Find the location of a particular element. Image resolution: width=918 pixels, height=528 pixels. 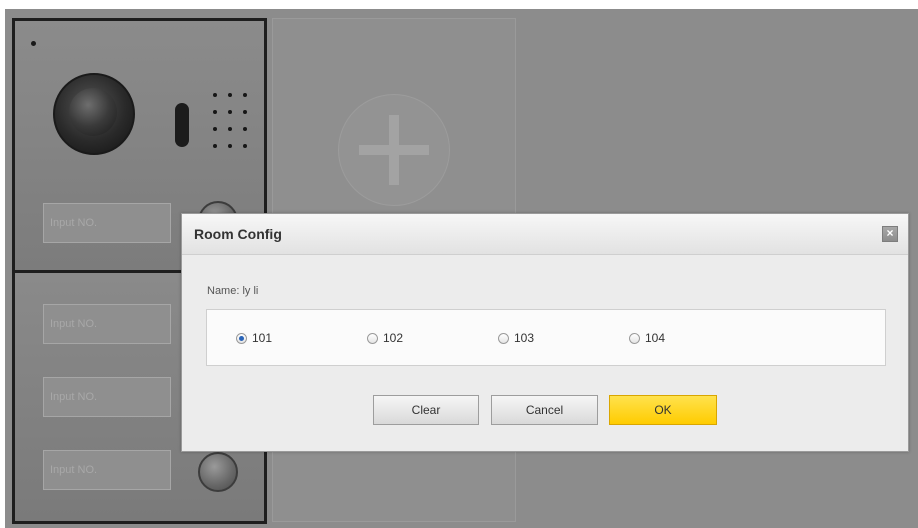

room-option-label: 103 is located at coordinates (524, 338).